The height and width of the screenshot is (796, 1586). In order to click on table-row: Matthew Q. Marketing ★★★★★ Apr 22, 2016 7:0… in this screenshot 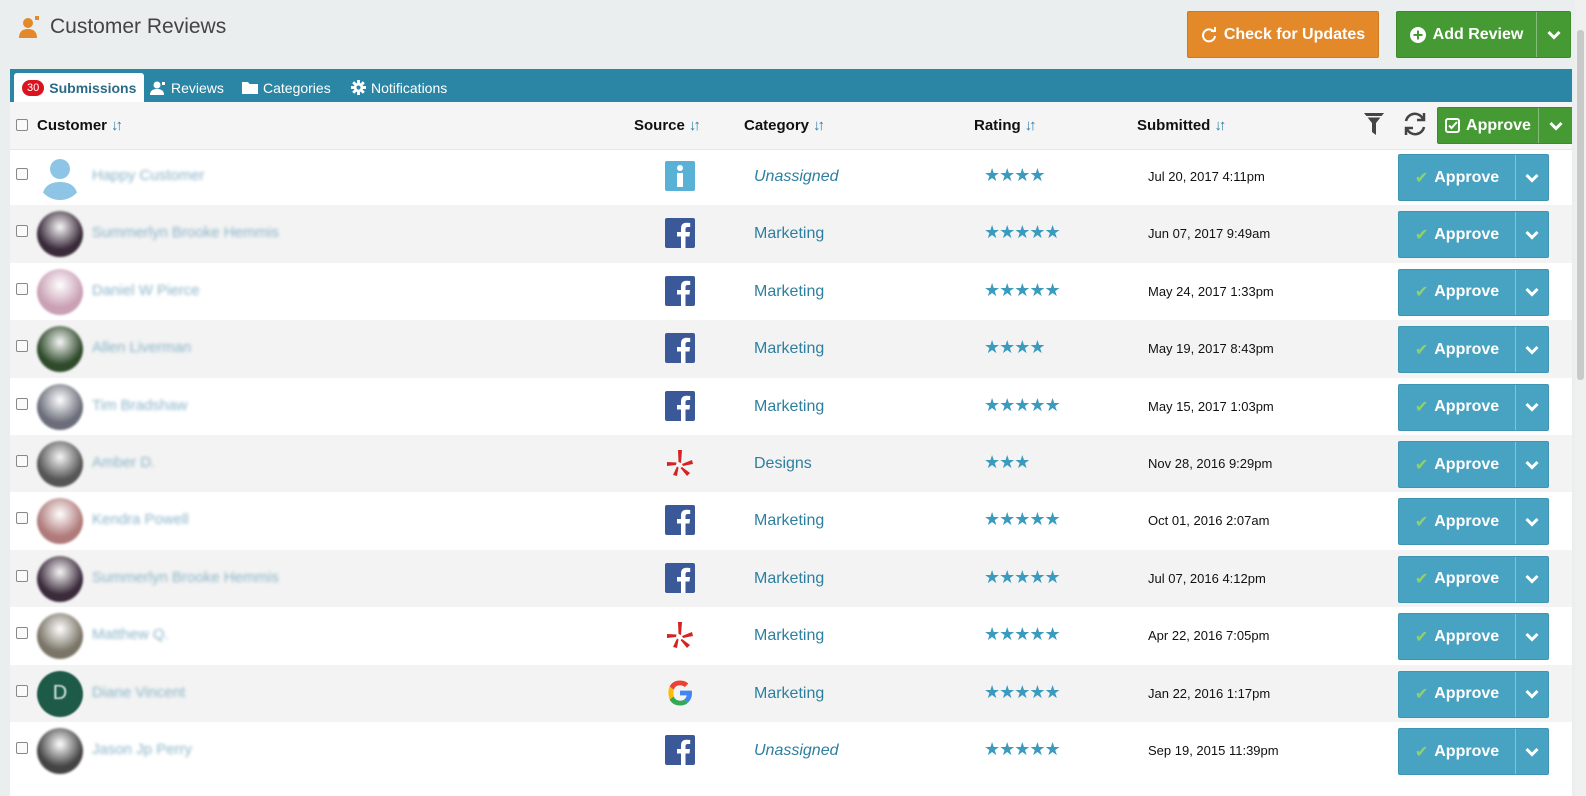, I will do `click(791, 635)`.